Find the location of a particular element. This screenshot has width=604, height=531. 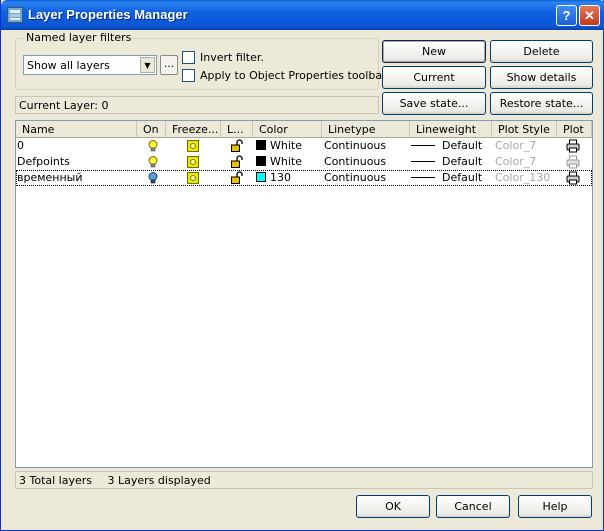

new-layer-button: New is located at coordinates (434, 51).